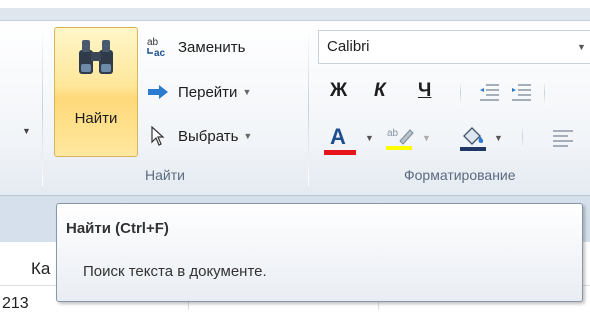 The width and height of the screenshot is (590, 313). I want to click on font-name-value: Calibri, so click(348, 46).